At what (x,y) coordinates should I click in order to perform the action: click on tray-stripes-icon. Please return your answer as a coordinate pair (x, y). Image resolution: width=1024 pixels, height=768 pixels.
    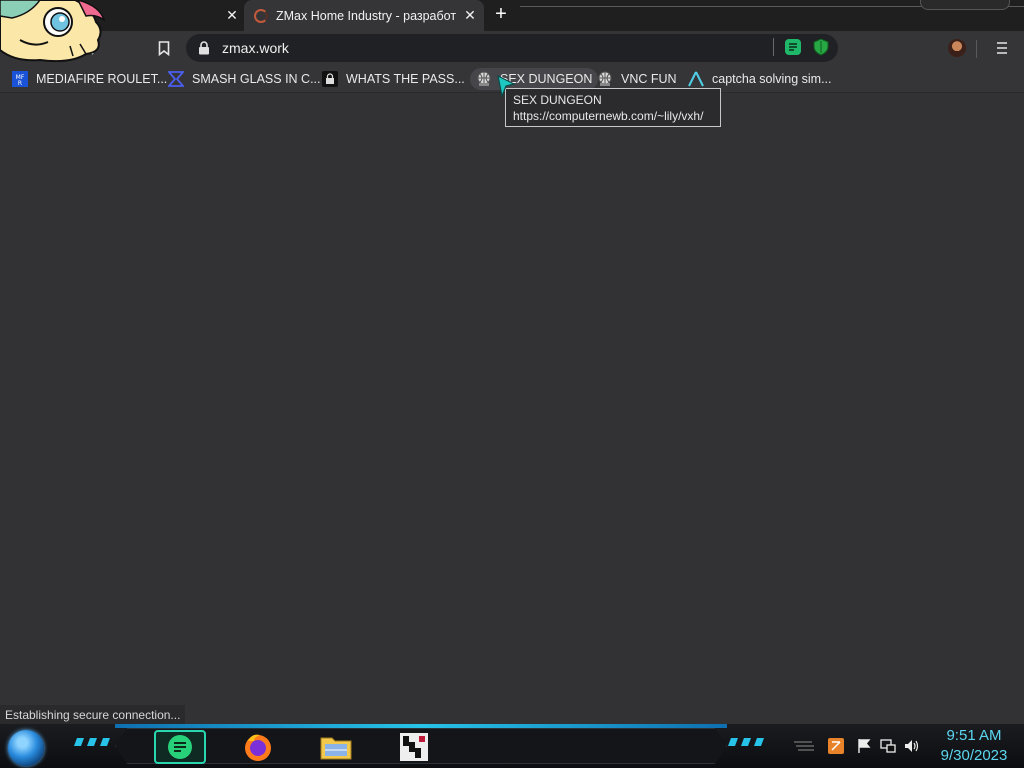
    Looking at the image, I should click on (804, 746).